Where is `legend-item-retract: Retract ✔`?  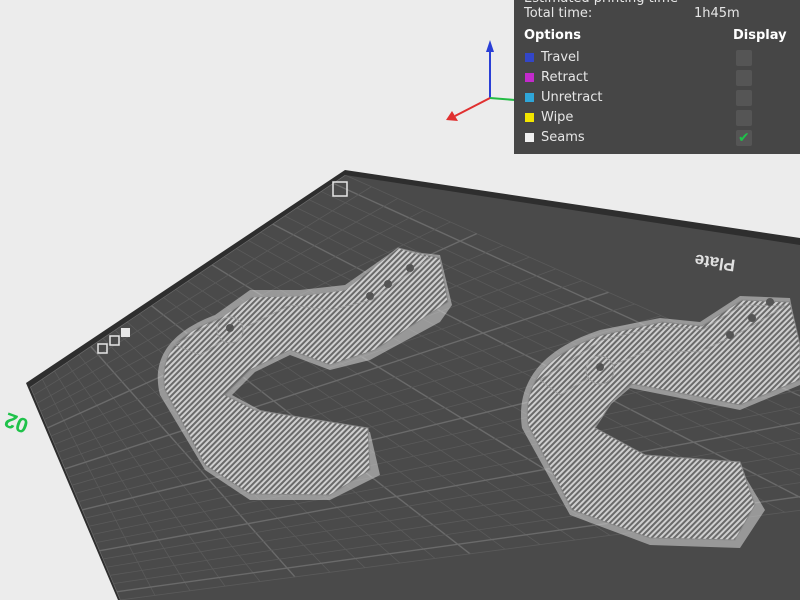 legend-item-retract: Retract ✔ is located at coordinates (657, 78).